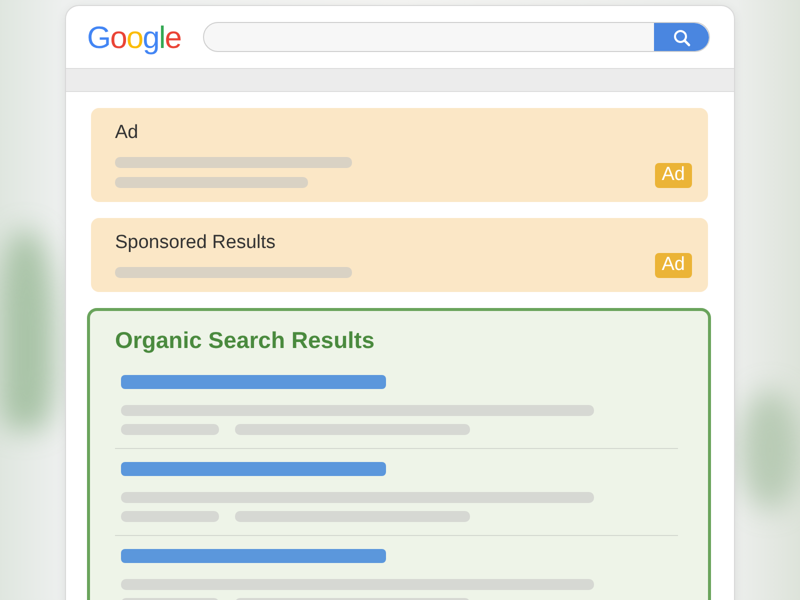  What do you see at coordinates (134, 37) in the screenshot?
I see `logo: Google` at bounding box center [134, 37].